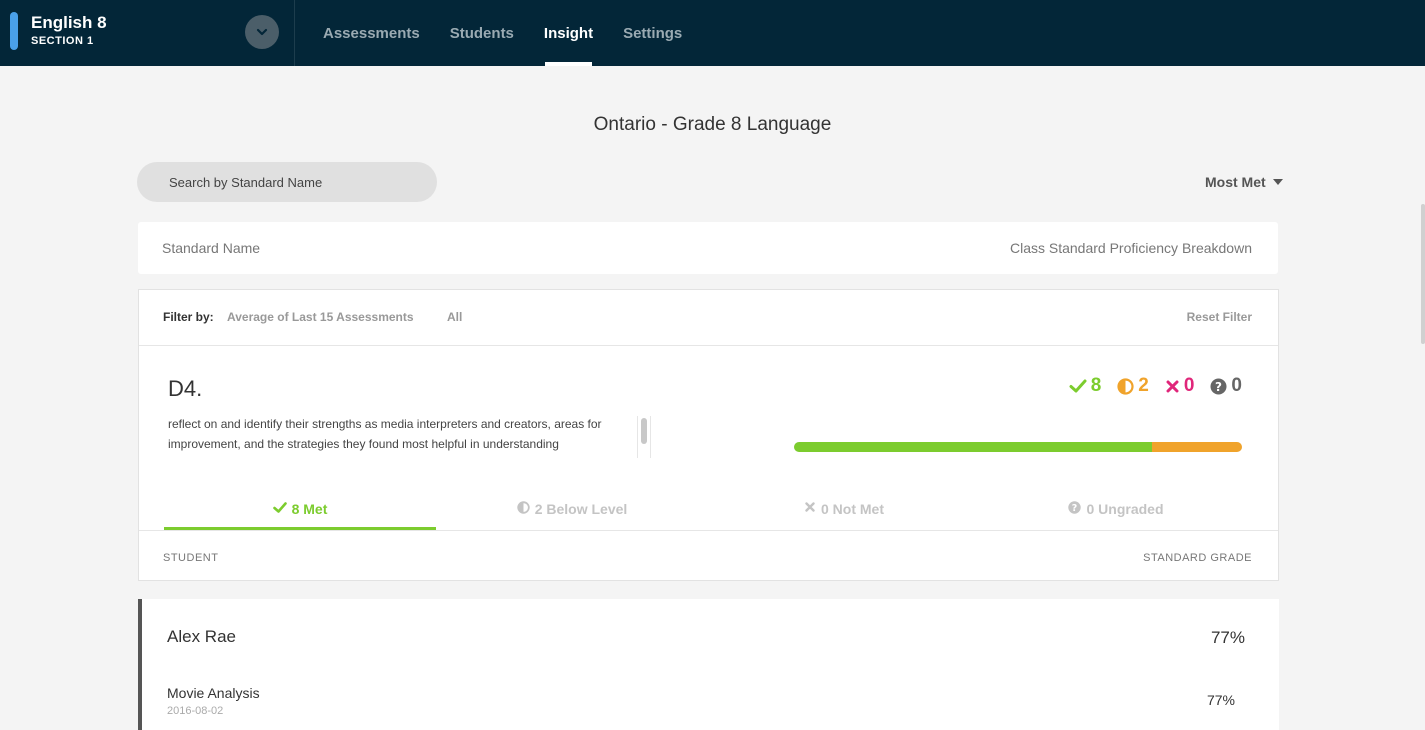 The image size is (1425, 730). Describe the element at coordinates (1197, 447) in the screenshot. I see `progress-below-segment` at that location.